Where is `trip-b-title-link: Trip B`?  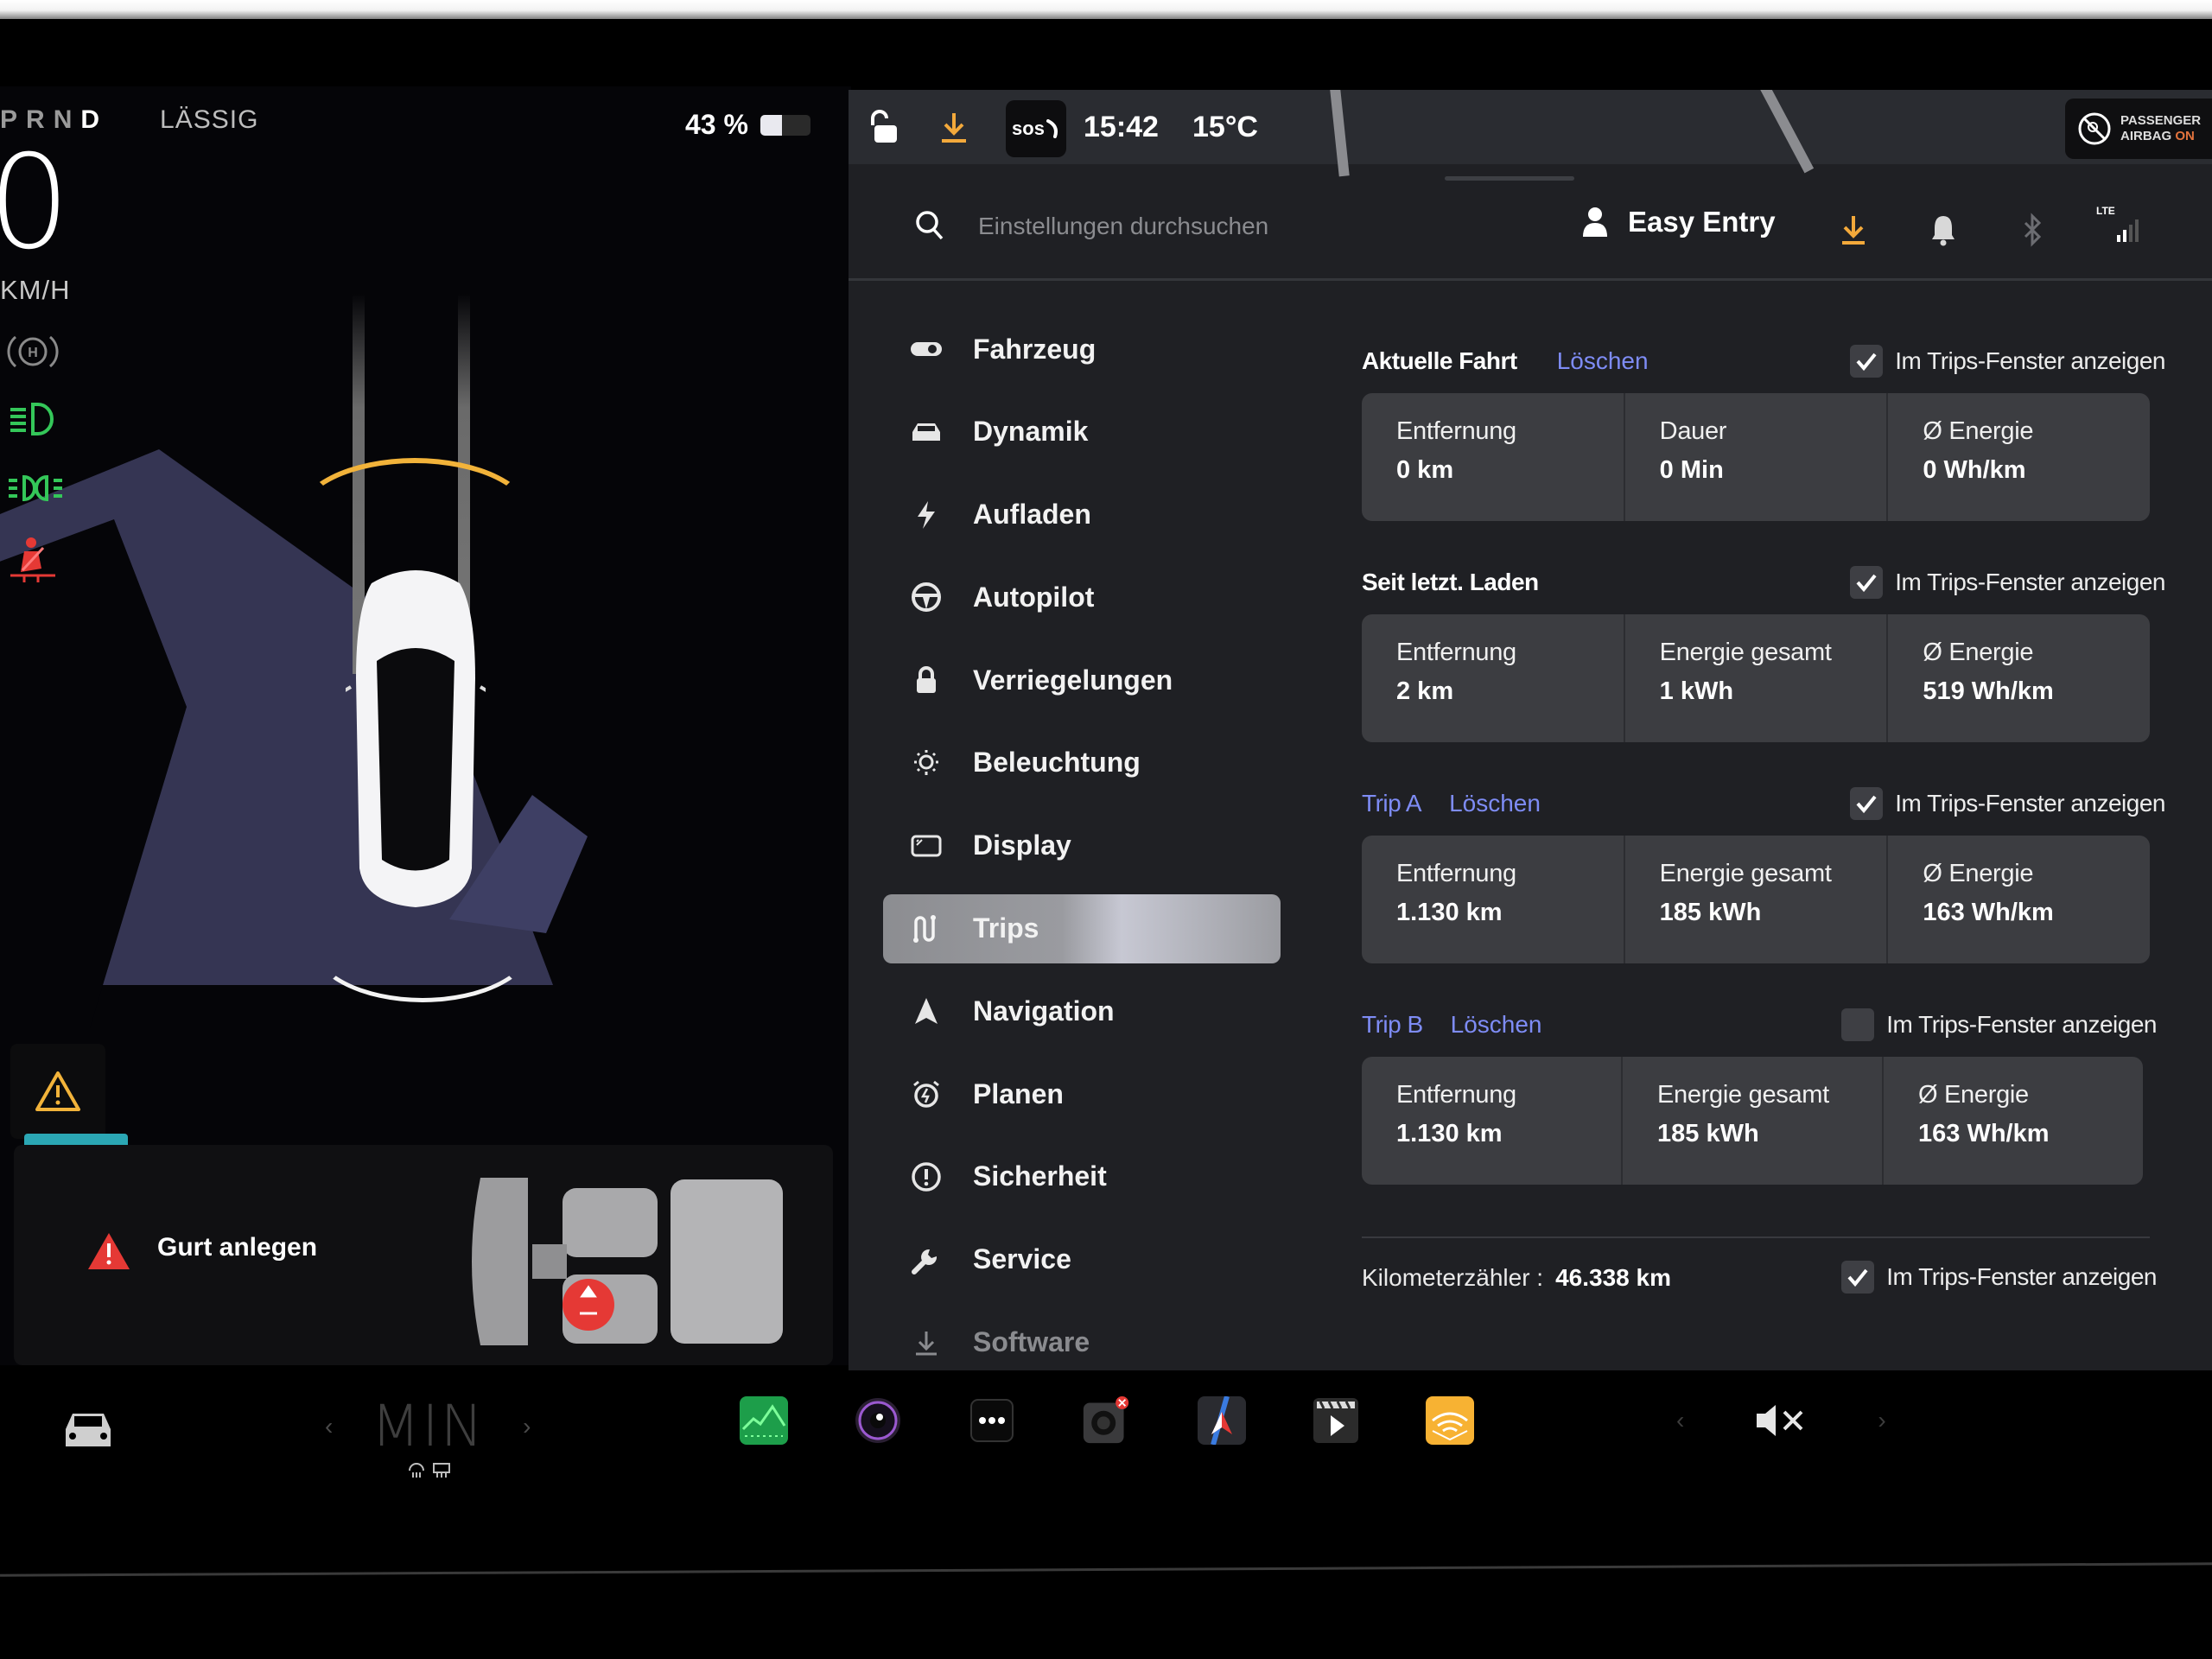
trip-b-title-link: Trip B is located at coordinates (1392, 1025).